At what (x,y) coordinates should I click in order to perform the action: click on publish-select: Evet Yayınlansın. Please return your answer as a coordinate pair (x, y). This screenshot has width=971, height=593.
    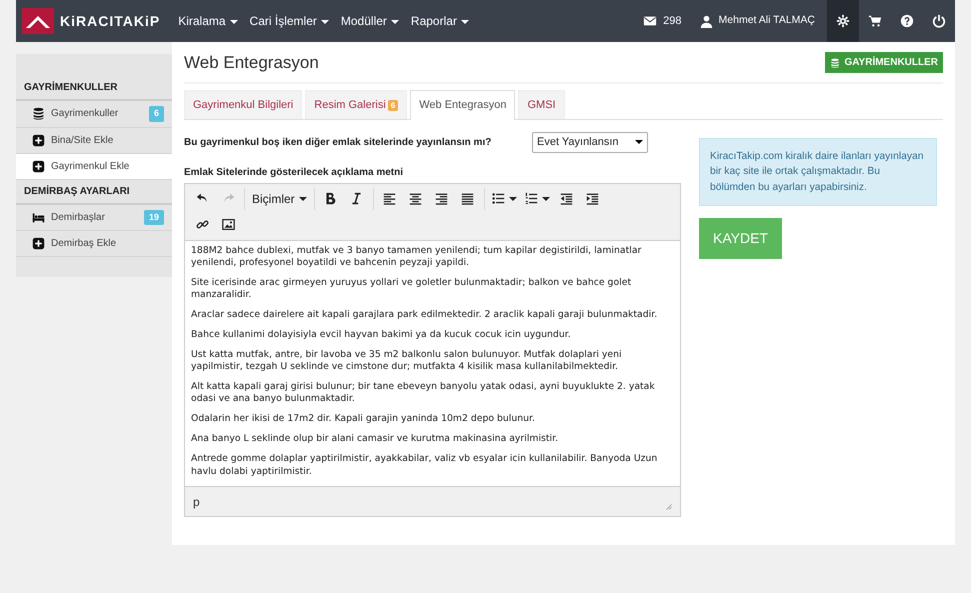
    Looking at the image, I should click on (590, 142).